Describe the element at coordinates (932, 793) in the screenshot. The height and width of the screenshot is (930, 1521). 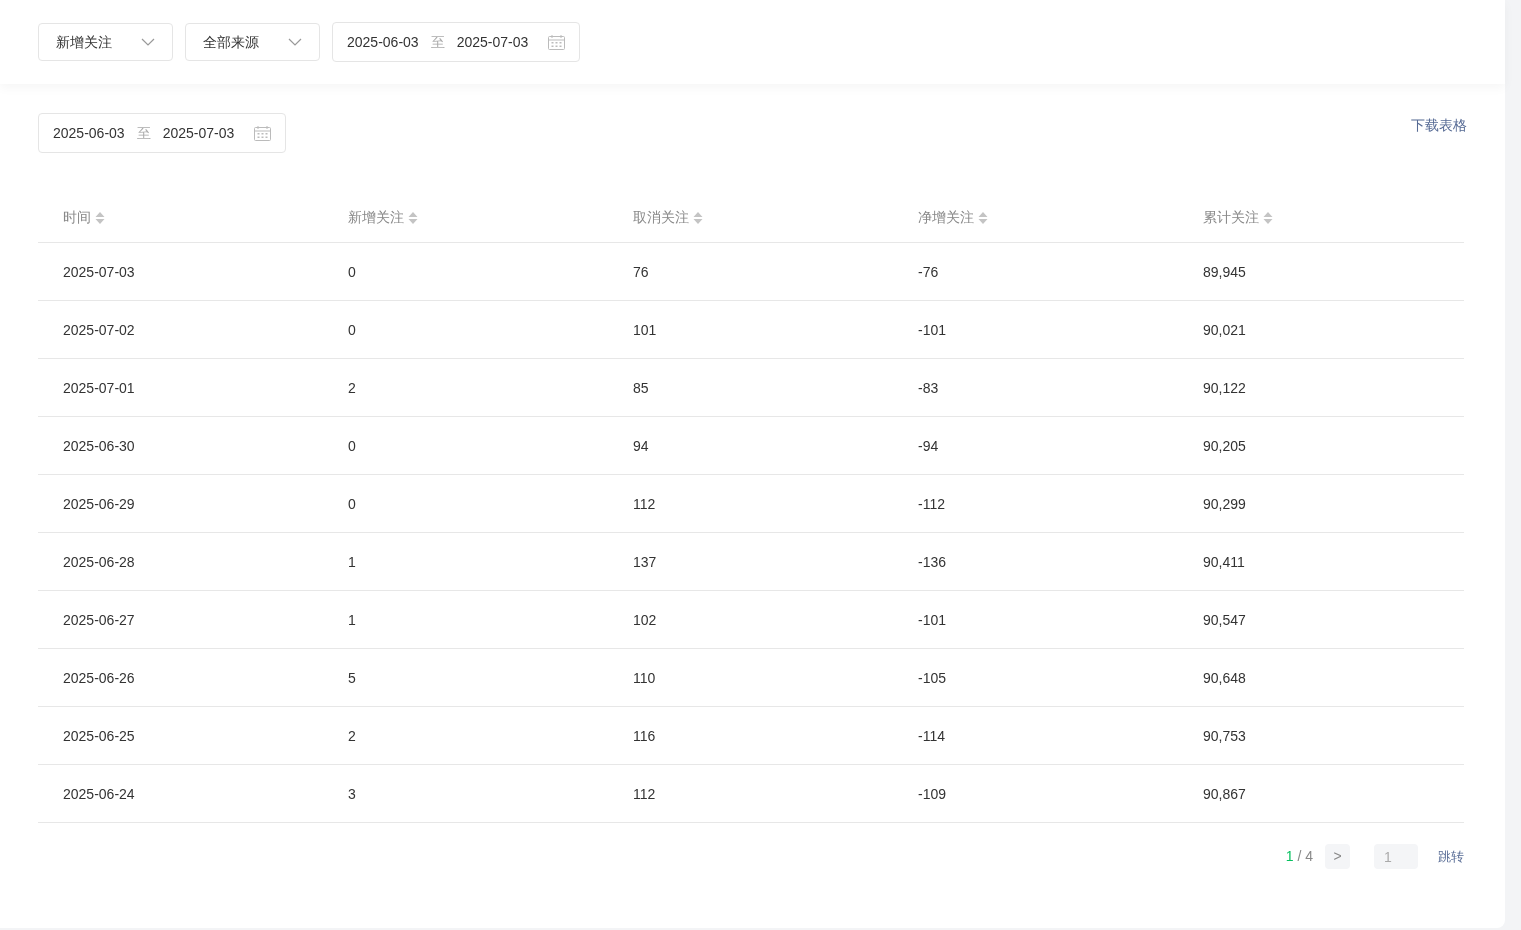
I see `table-cell: -109` at that location.